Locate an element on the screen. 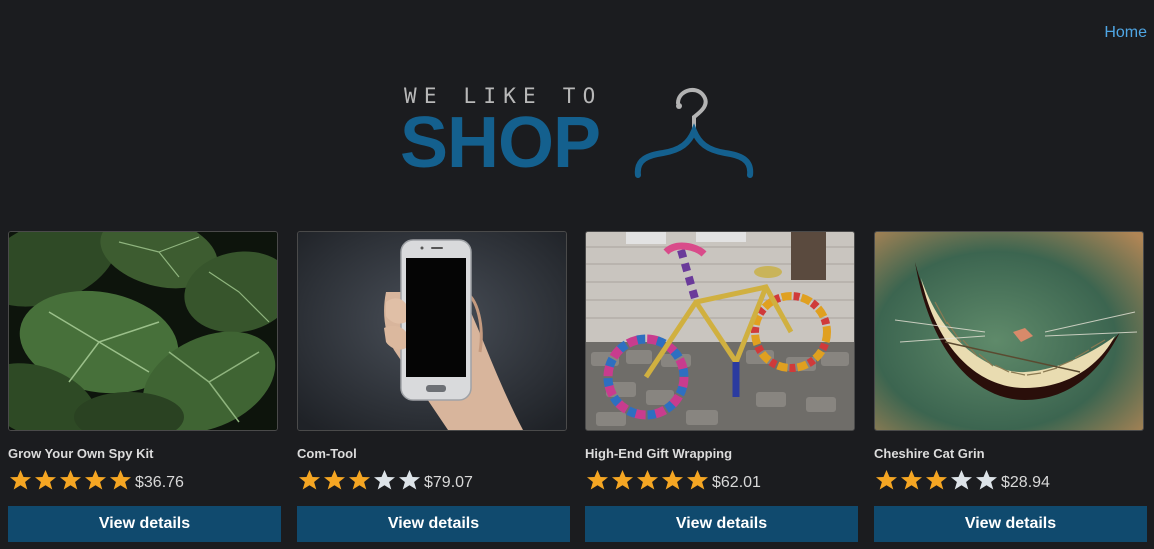  product-name: Cheshire Cat Grin is located at coordinates (1010, 453).